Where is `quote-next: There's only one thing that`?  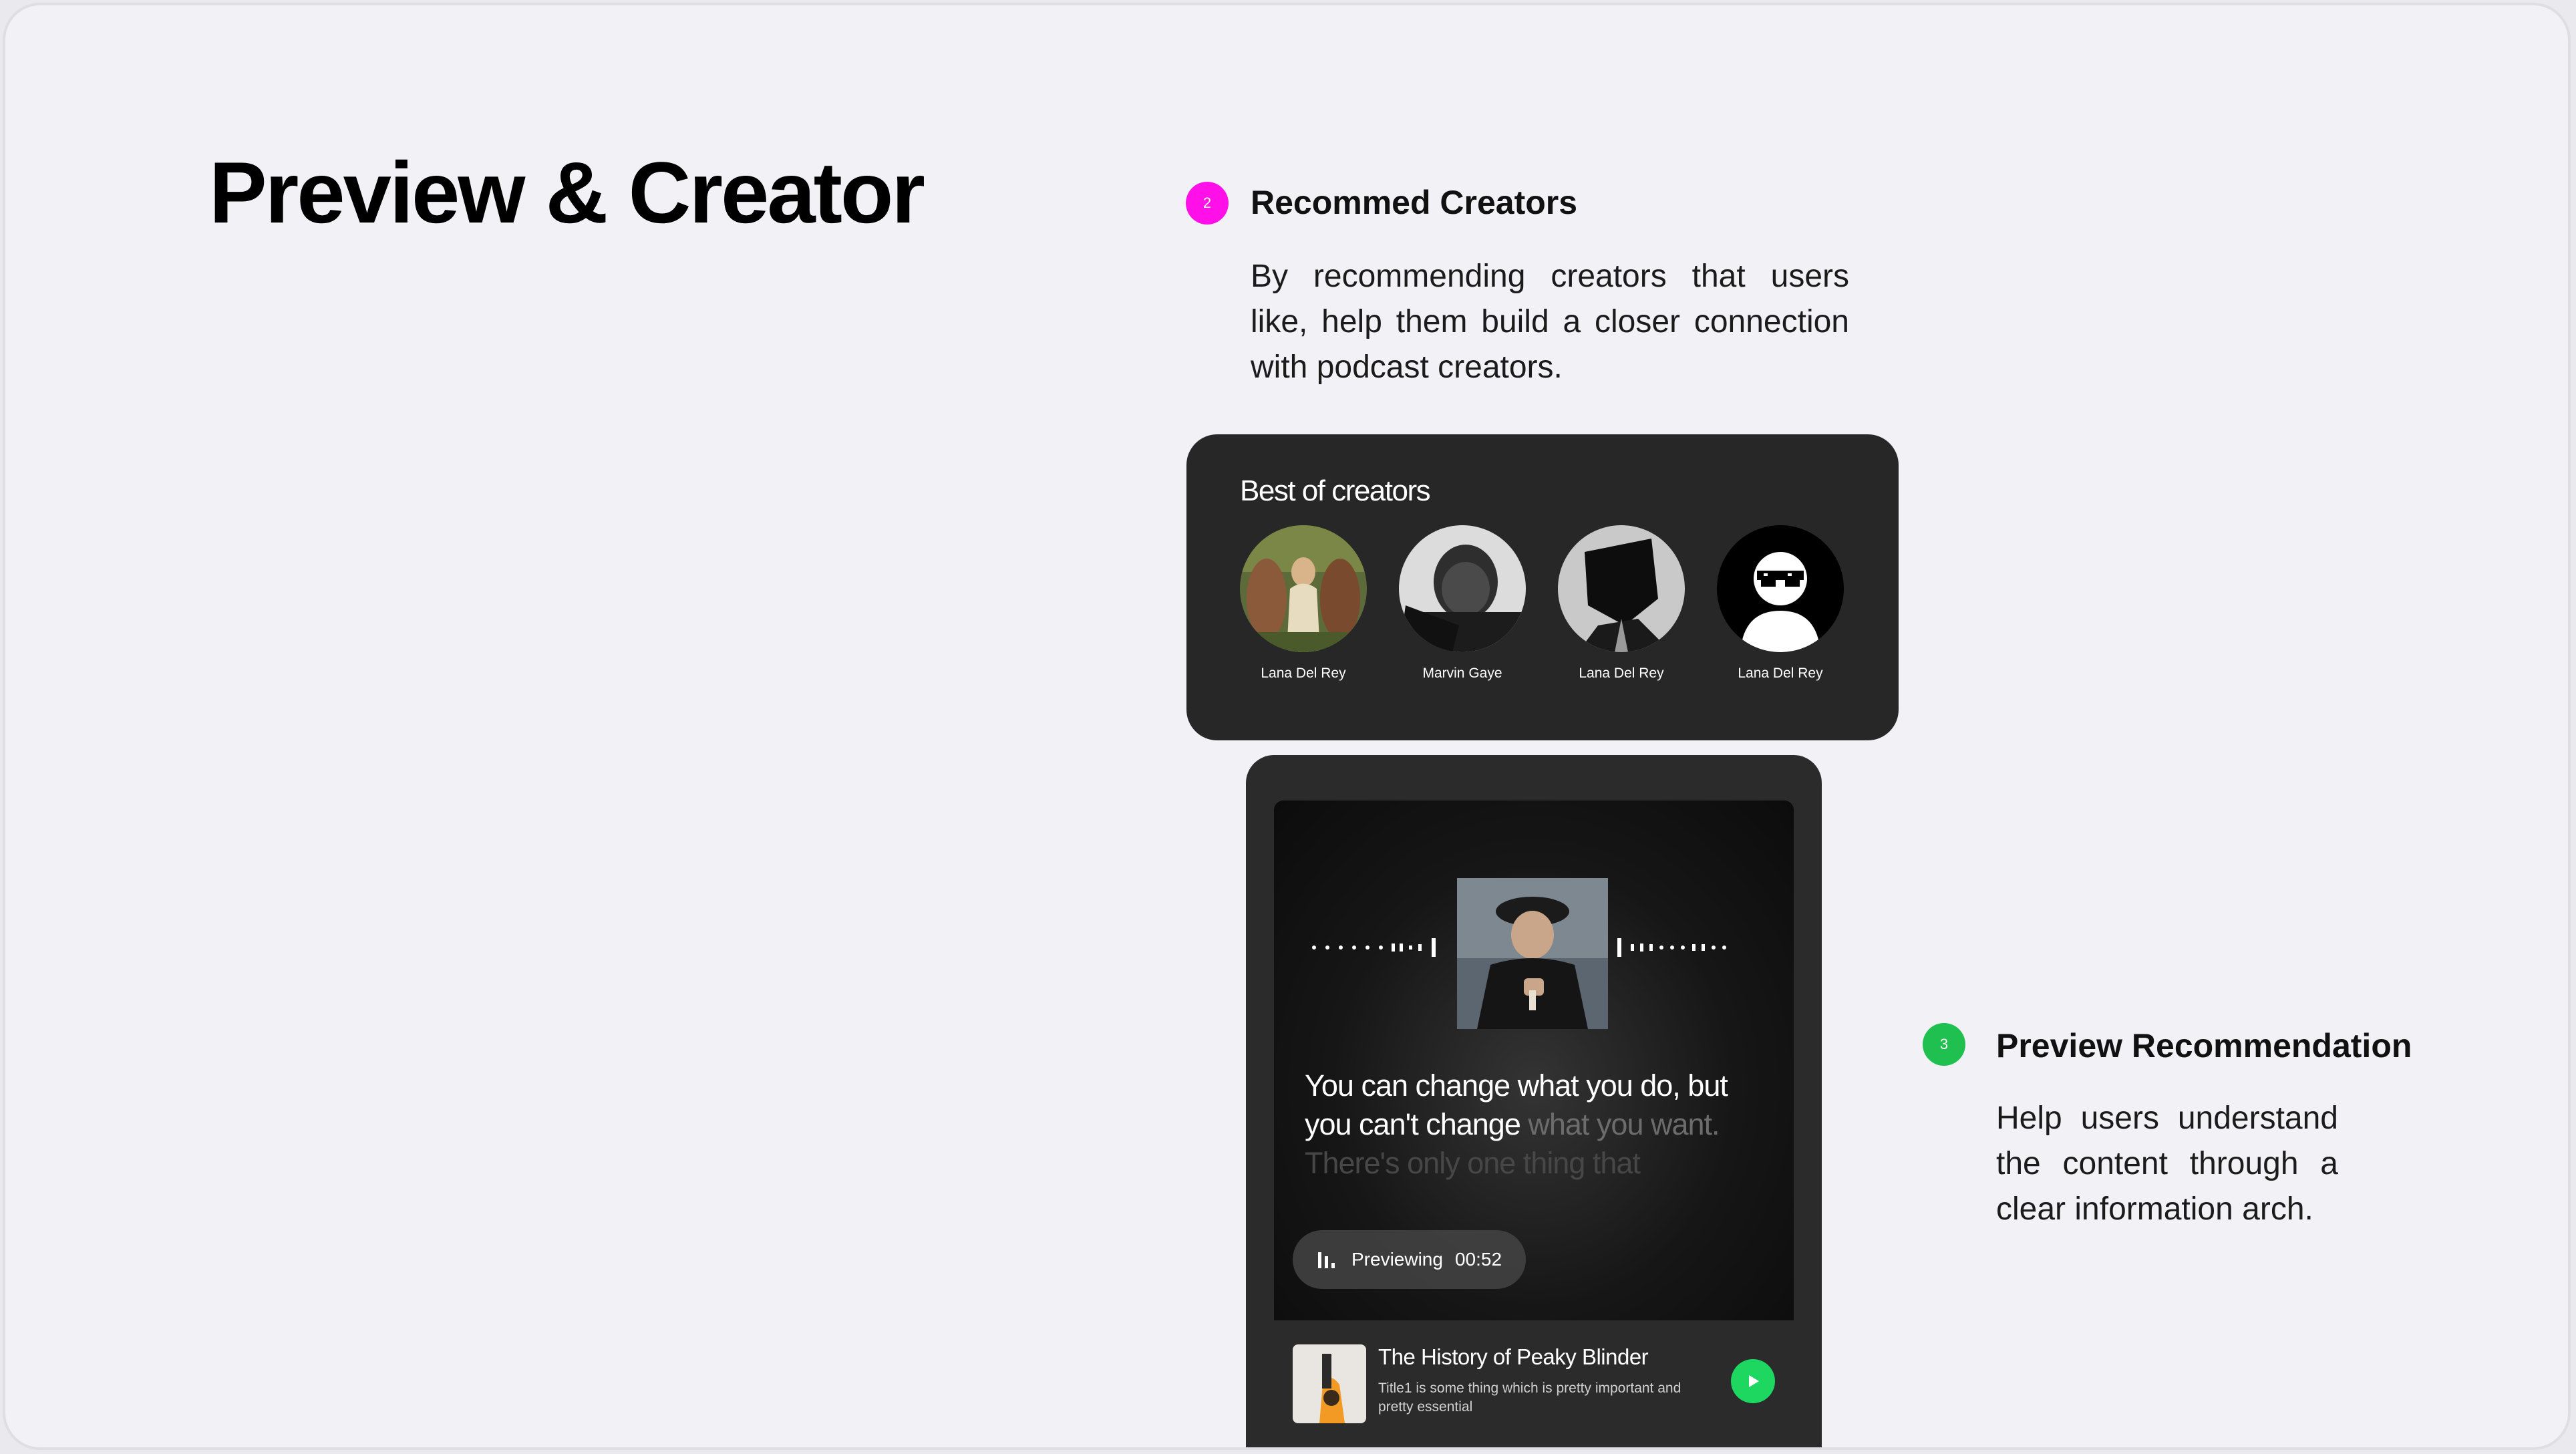
quote-next: There's only one thing that is located at coordinates (1473, 1163).